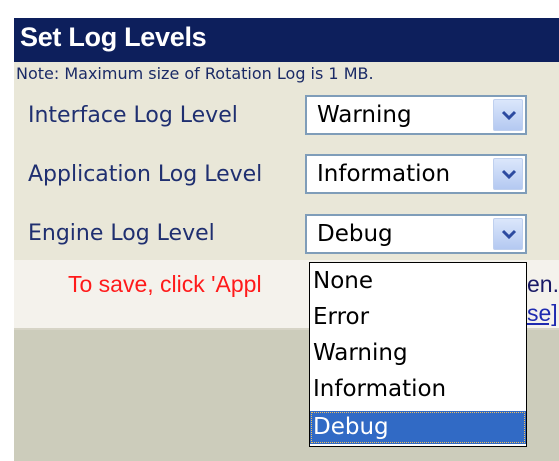 The image size is (559, 461). I want to click on engine-log-level-value: Debug, so click(355, 234).